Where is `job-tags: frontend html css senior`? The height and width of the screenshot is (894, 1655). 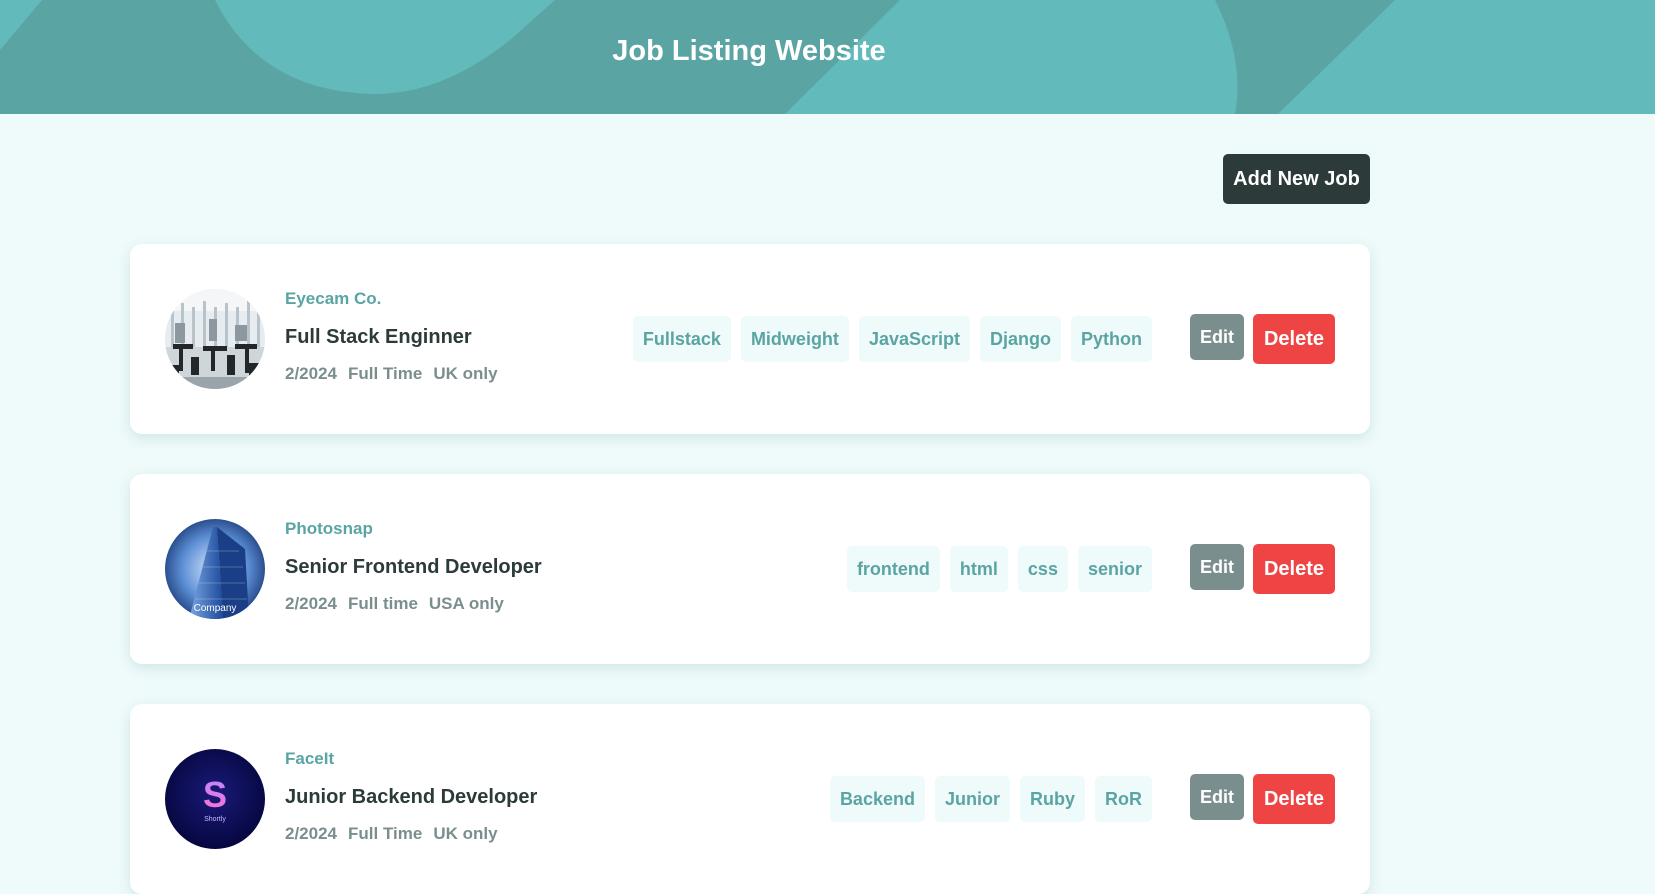 job-tags: frontend html css senior is located at coordinates (999, 569).